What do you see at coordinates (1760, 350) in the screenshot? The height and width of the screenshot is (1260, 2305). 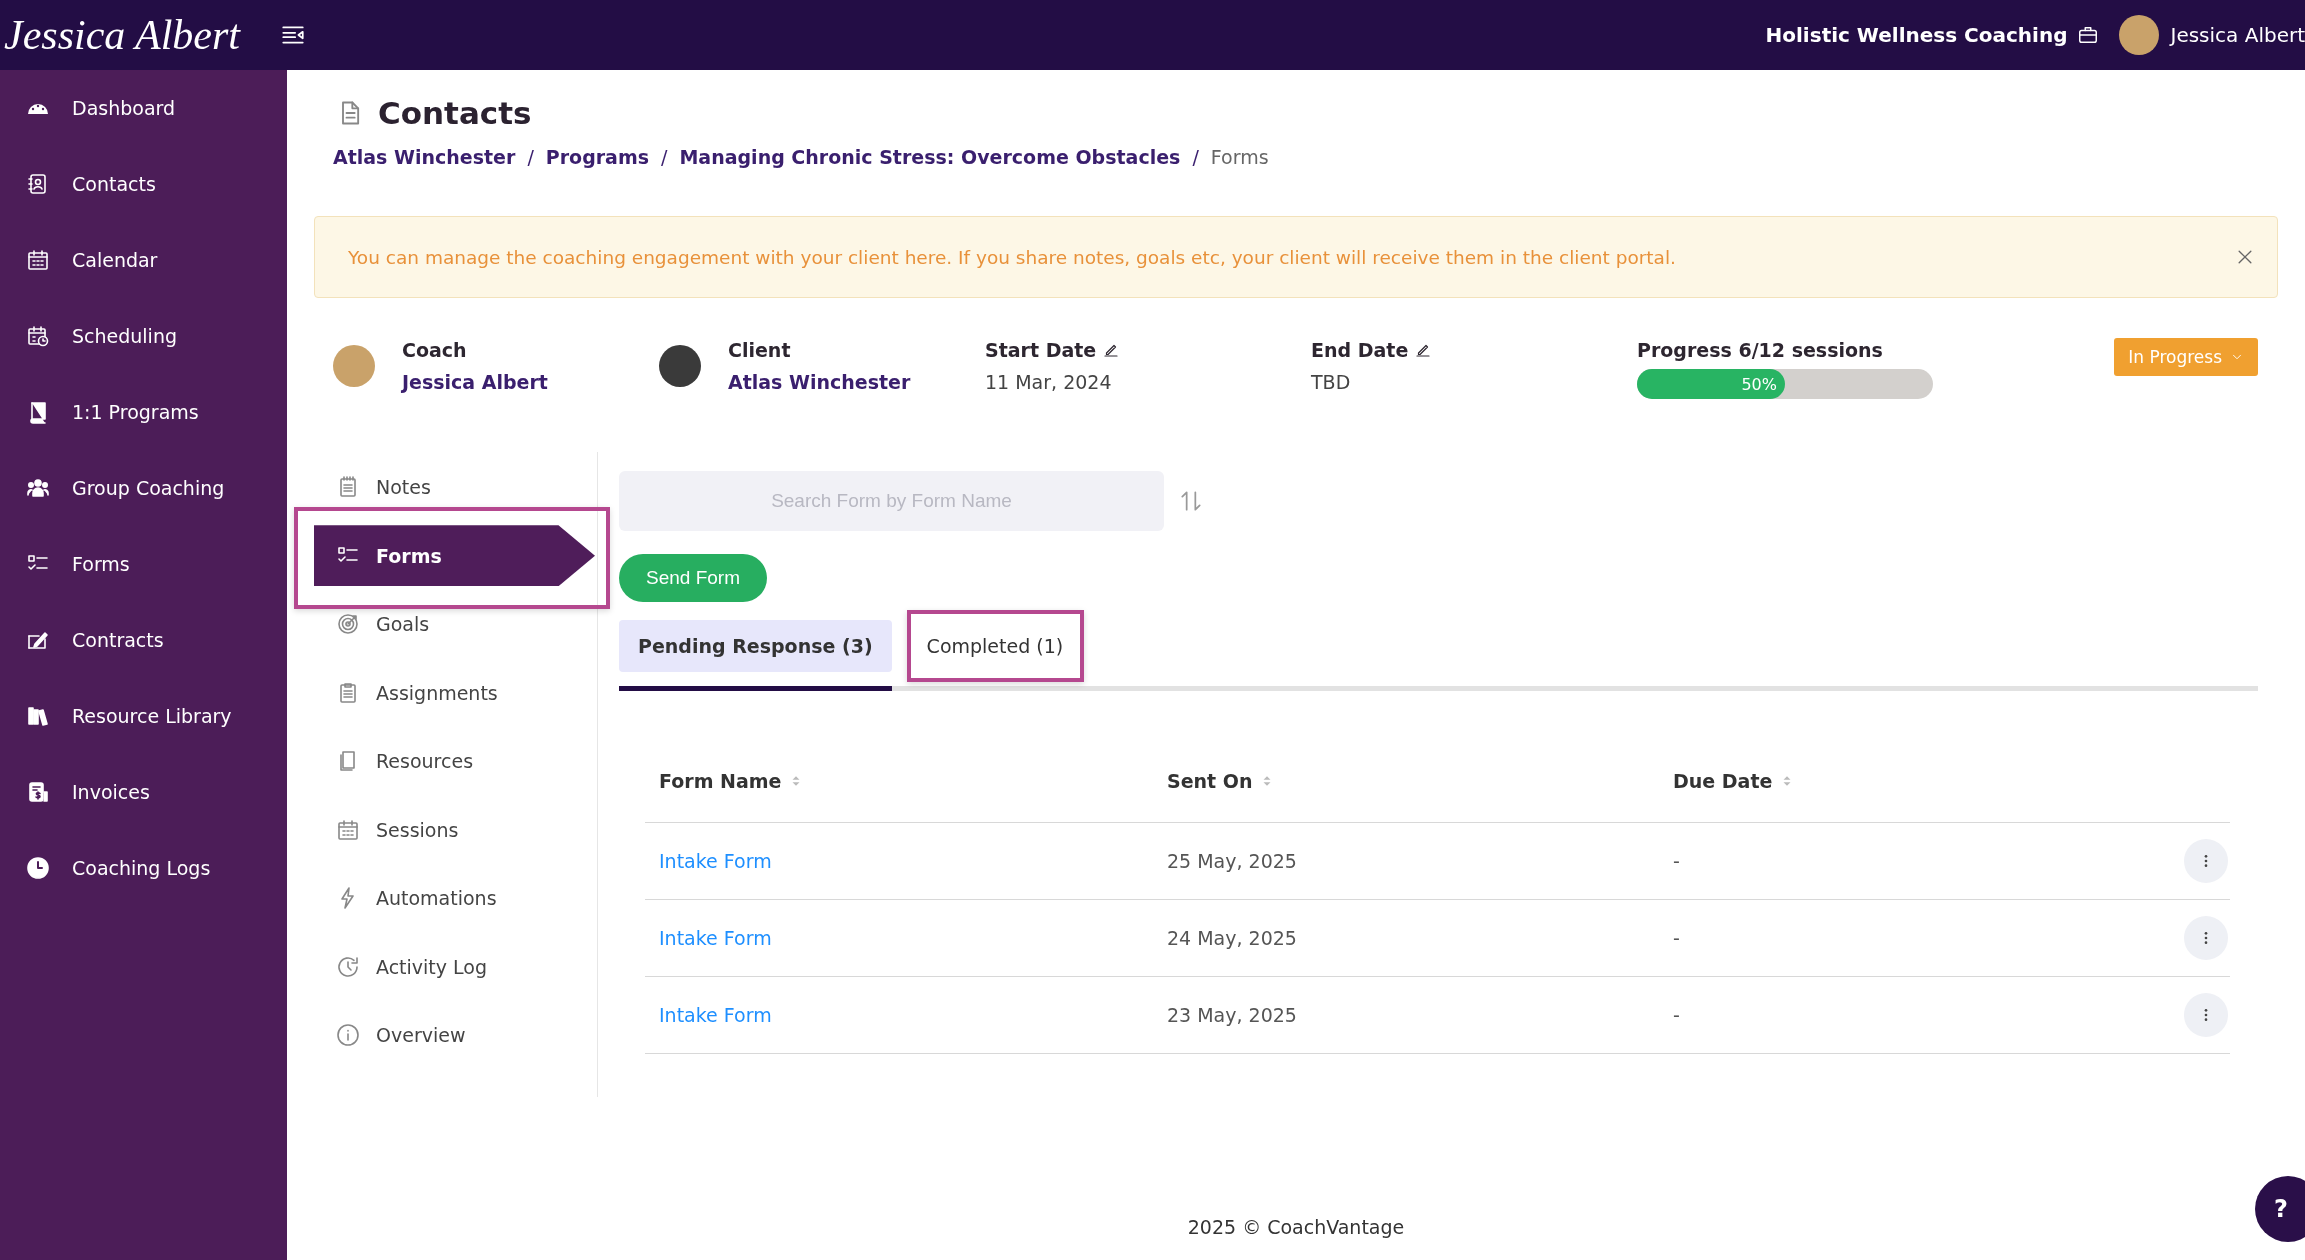 I see `progress-label: Progress 6/12 sessions` at bounding box center [1760, 350].